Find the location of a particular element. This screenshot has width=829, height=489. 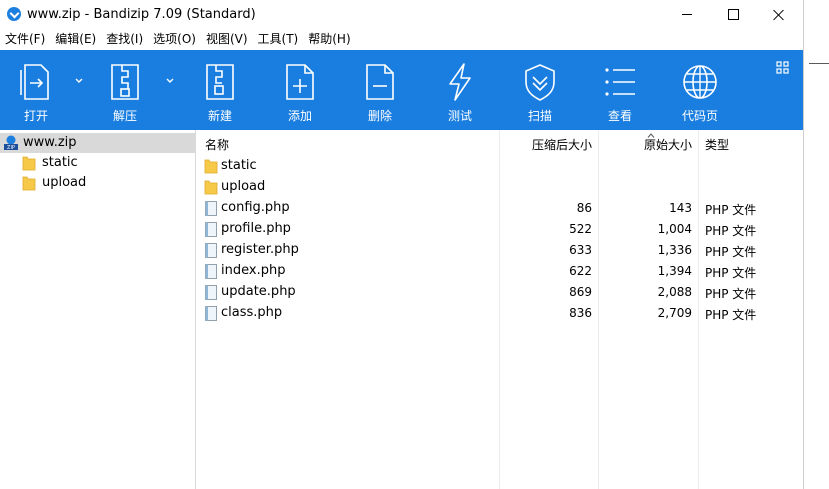

test-button: 测试 is located at coordinates (460, 90).